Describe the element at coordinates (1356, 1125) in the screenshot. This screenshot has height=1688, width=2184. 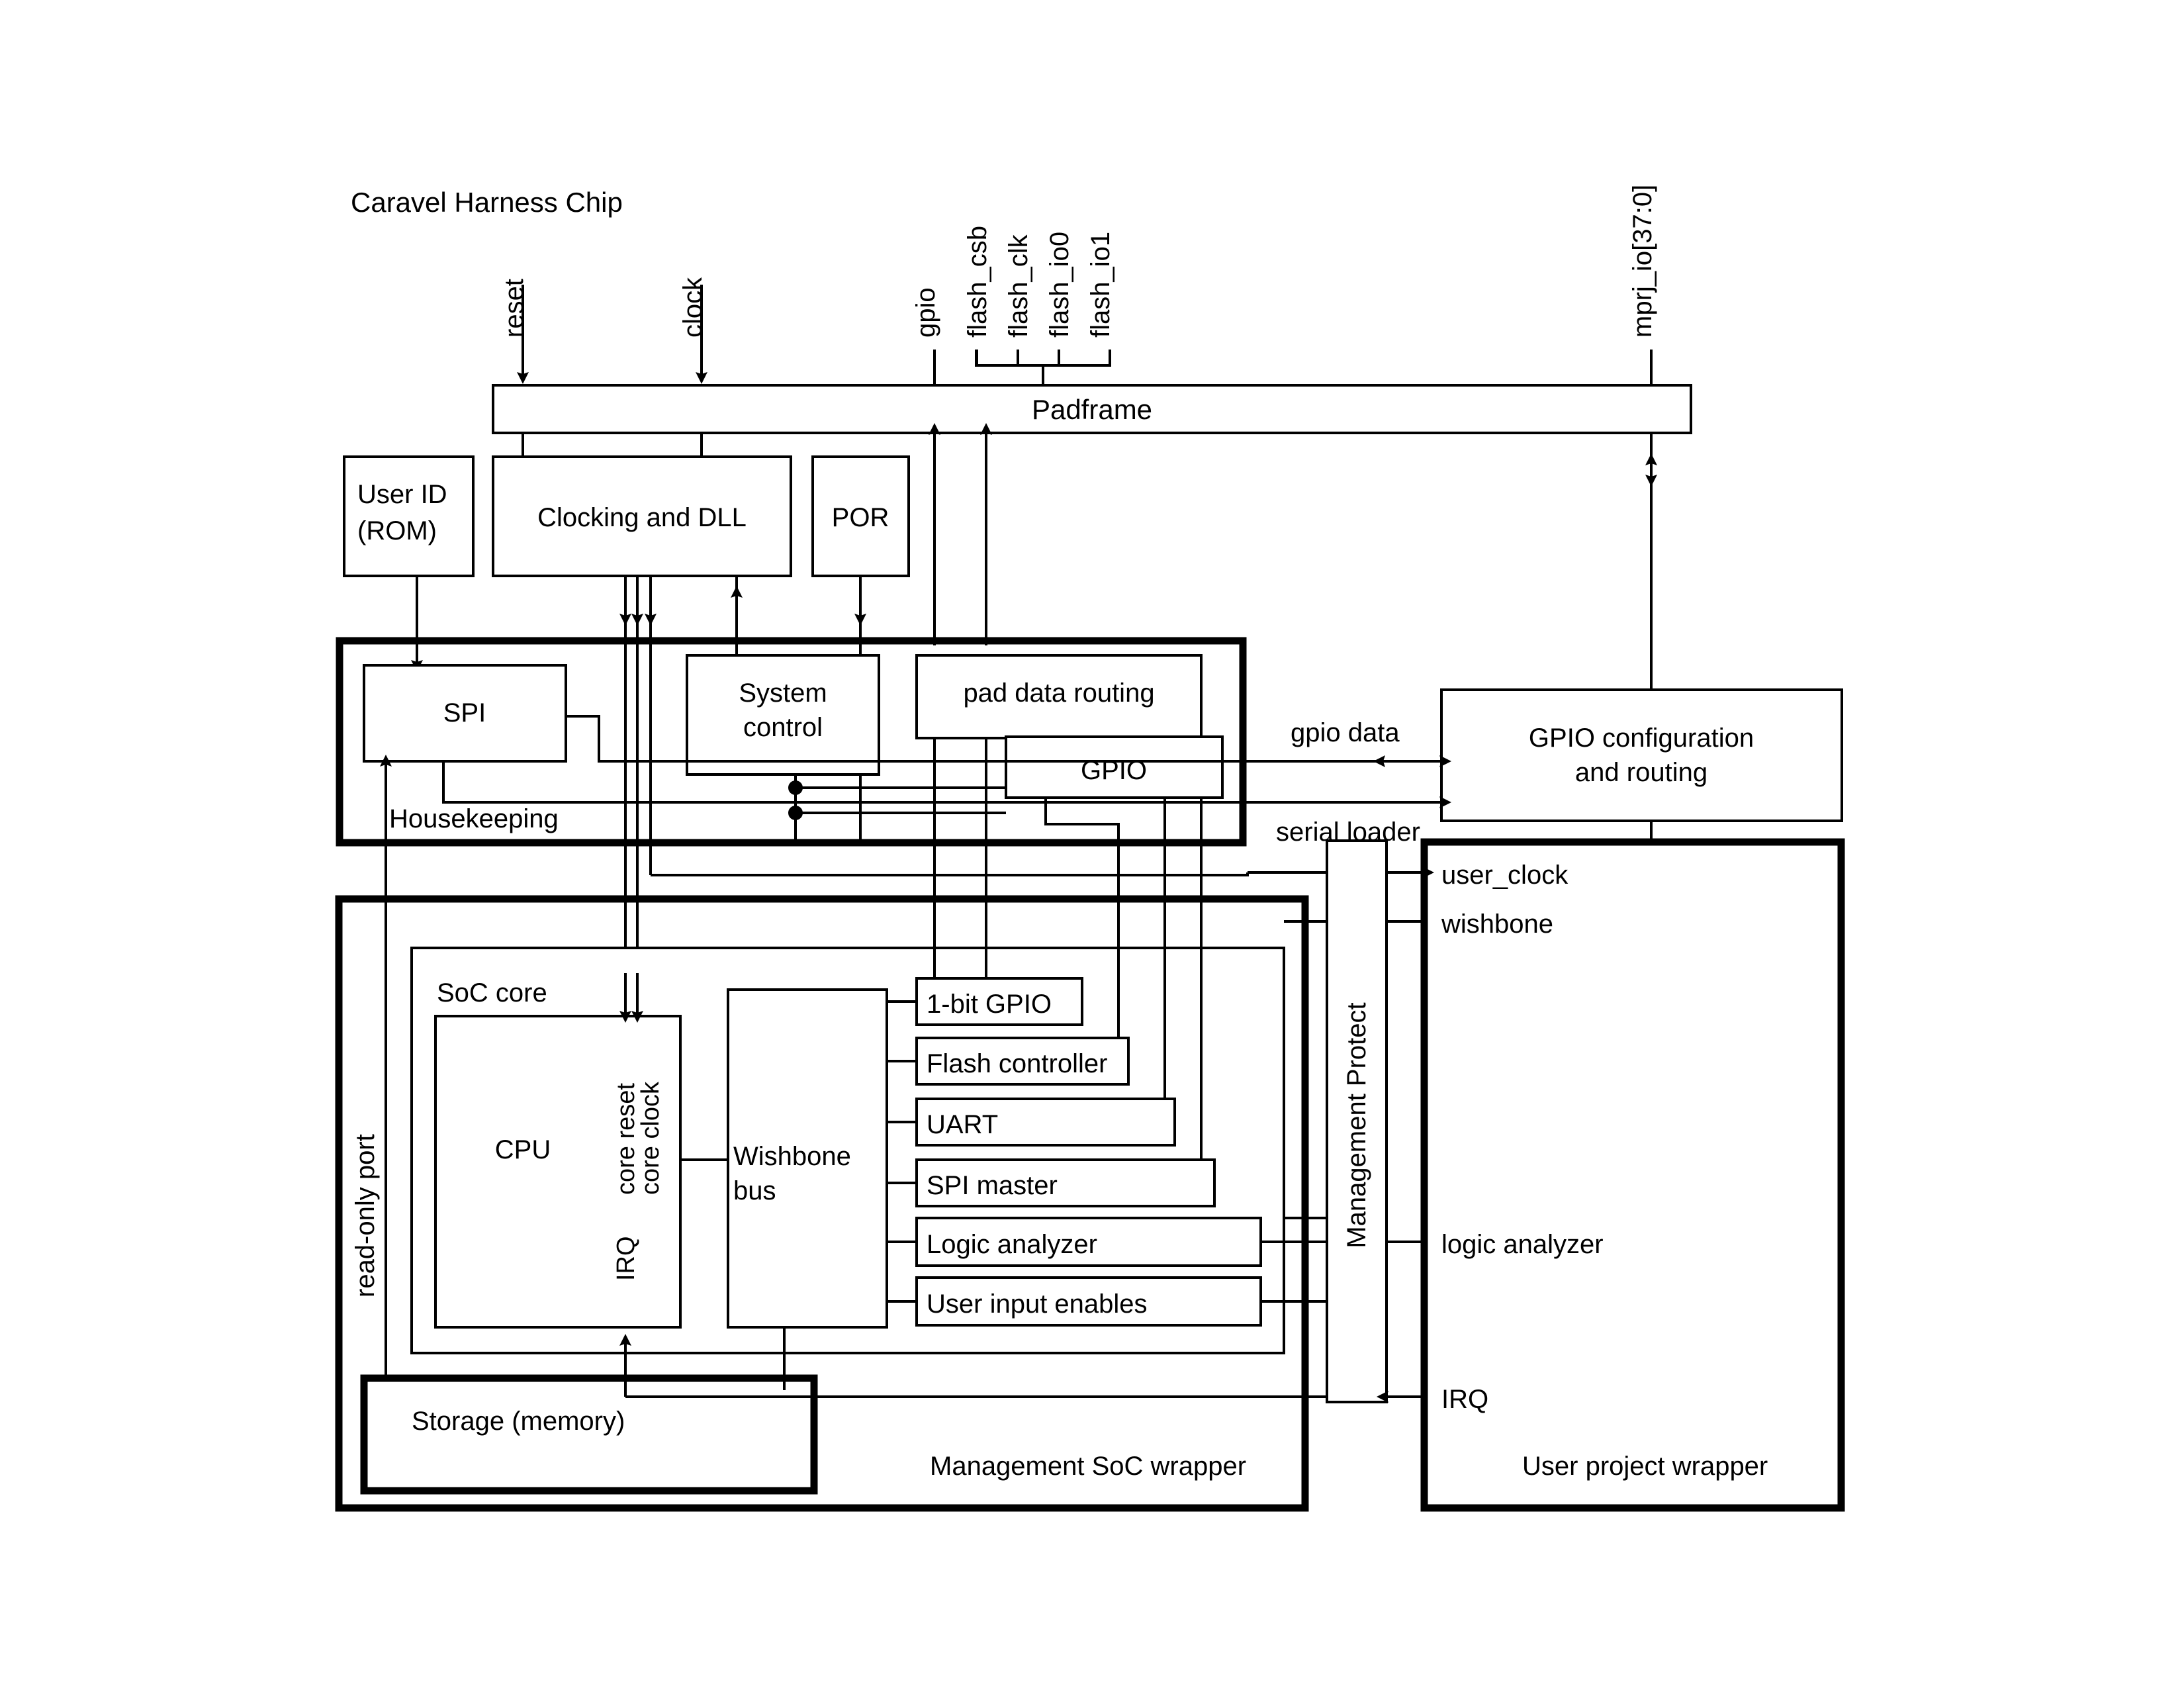
I see `block-management-protect-label: Management Protect` at that location.